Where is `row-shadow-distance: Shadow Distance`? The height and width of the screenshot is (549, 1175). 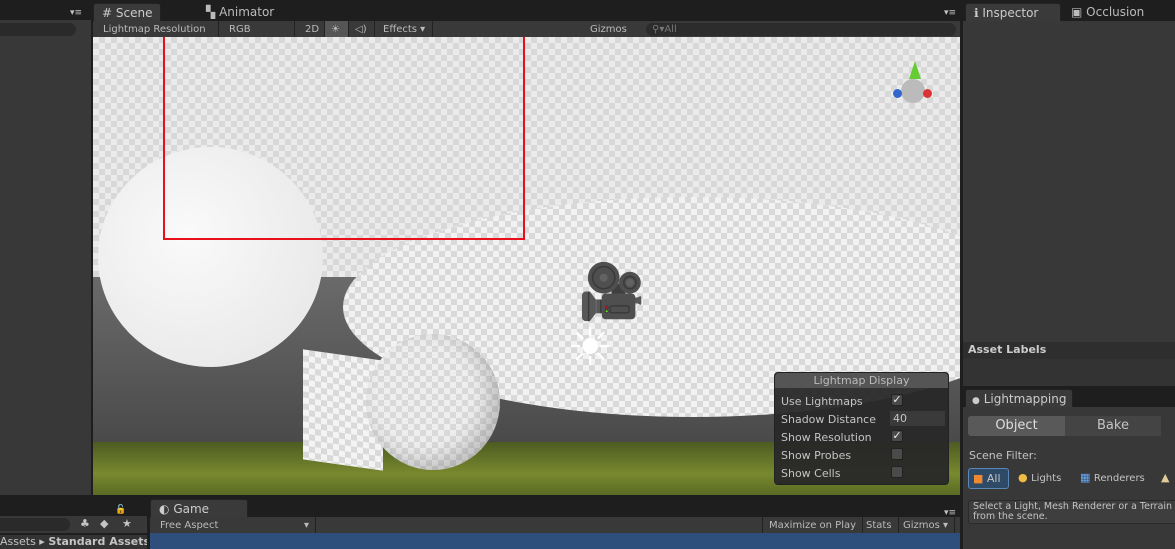 row-shadow-distance: Shadow Distance is located at coordinates (828, 419).